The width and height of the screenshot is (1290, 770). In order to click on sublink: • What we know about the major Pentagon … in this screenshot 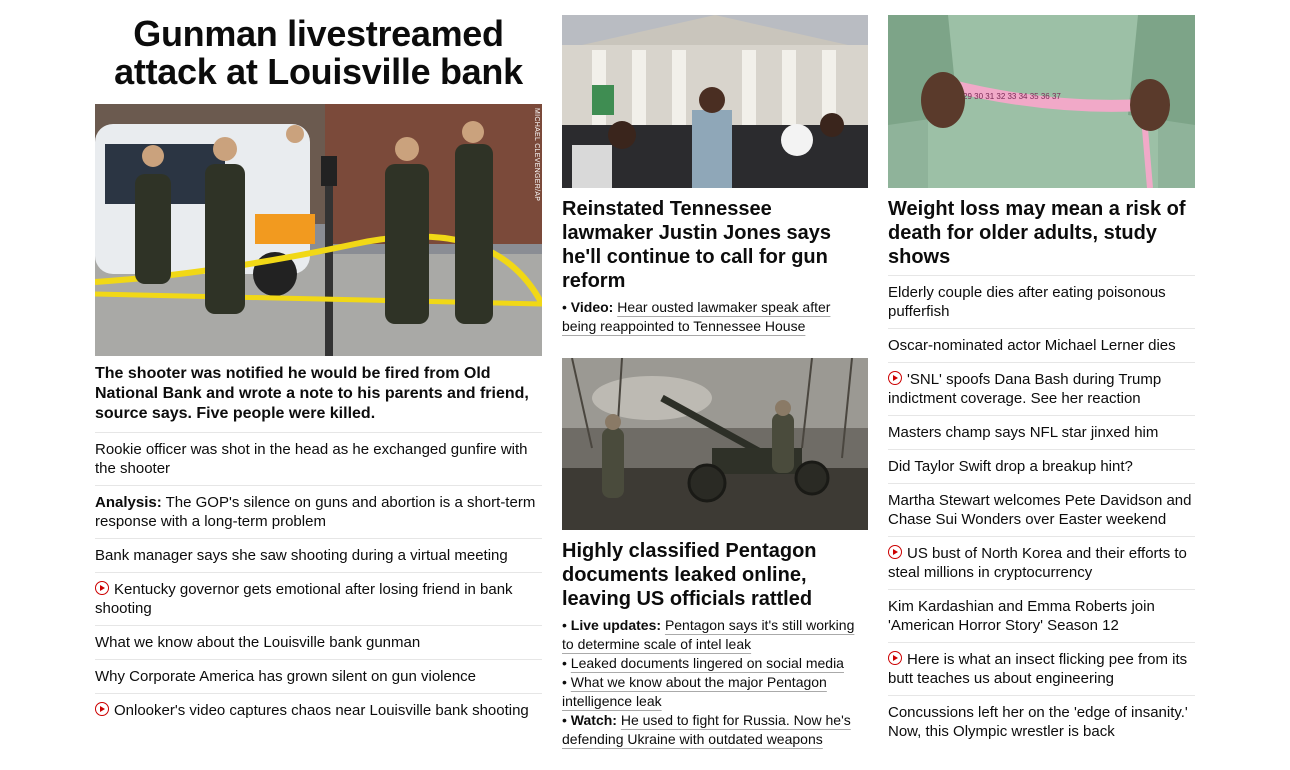, I will do `click(715, 692)`.